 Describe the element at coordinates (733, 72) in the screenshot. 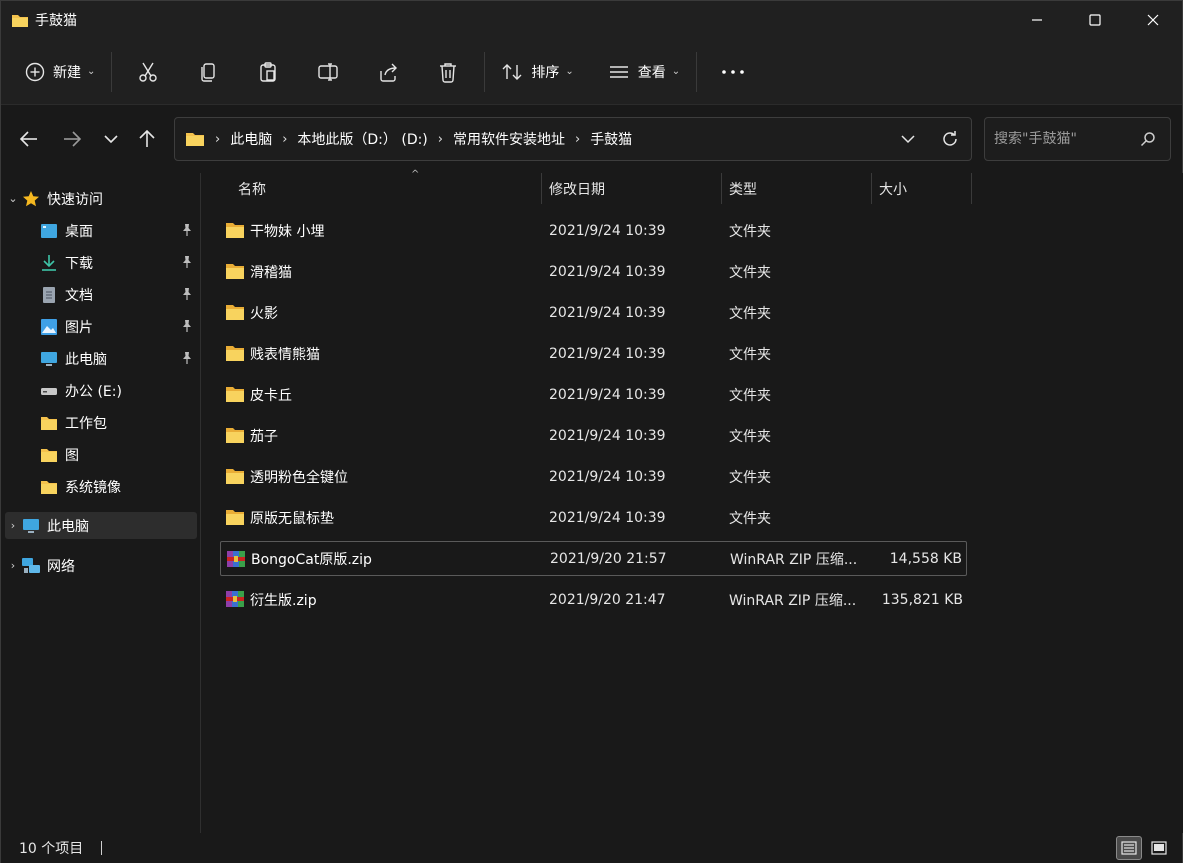

I see `more-options-button` at that location.